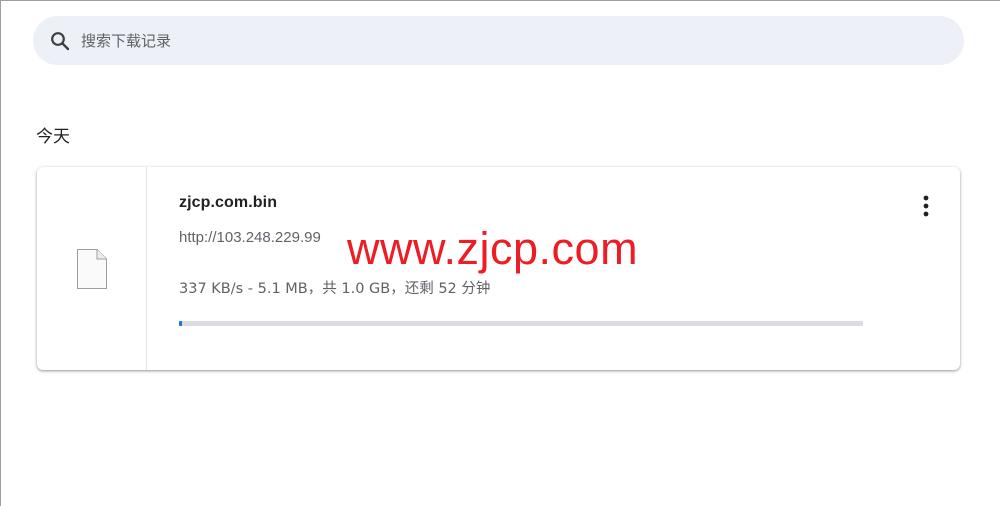  I want to click on section-heading-today: 今天, so click(53, 137).